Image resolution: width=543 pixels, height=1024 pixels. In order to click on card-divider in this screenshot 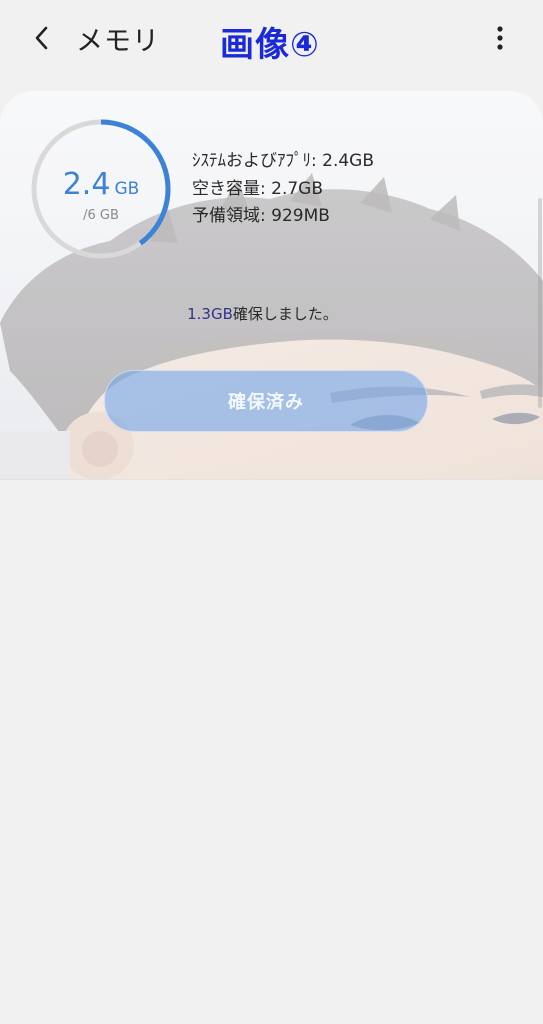, I will do `click(271, 479)`.